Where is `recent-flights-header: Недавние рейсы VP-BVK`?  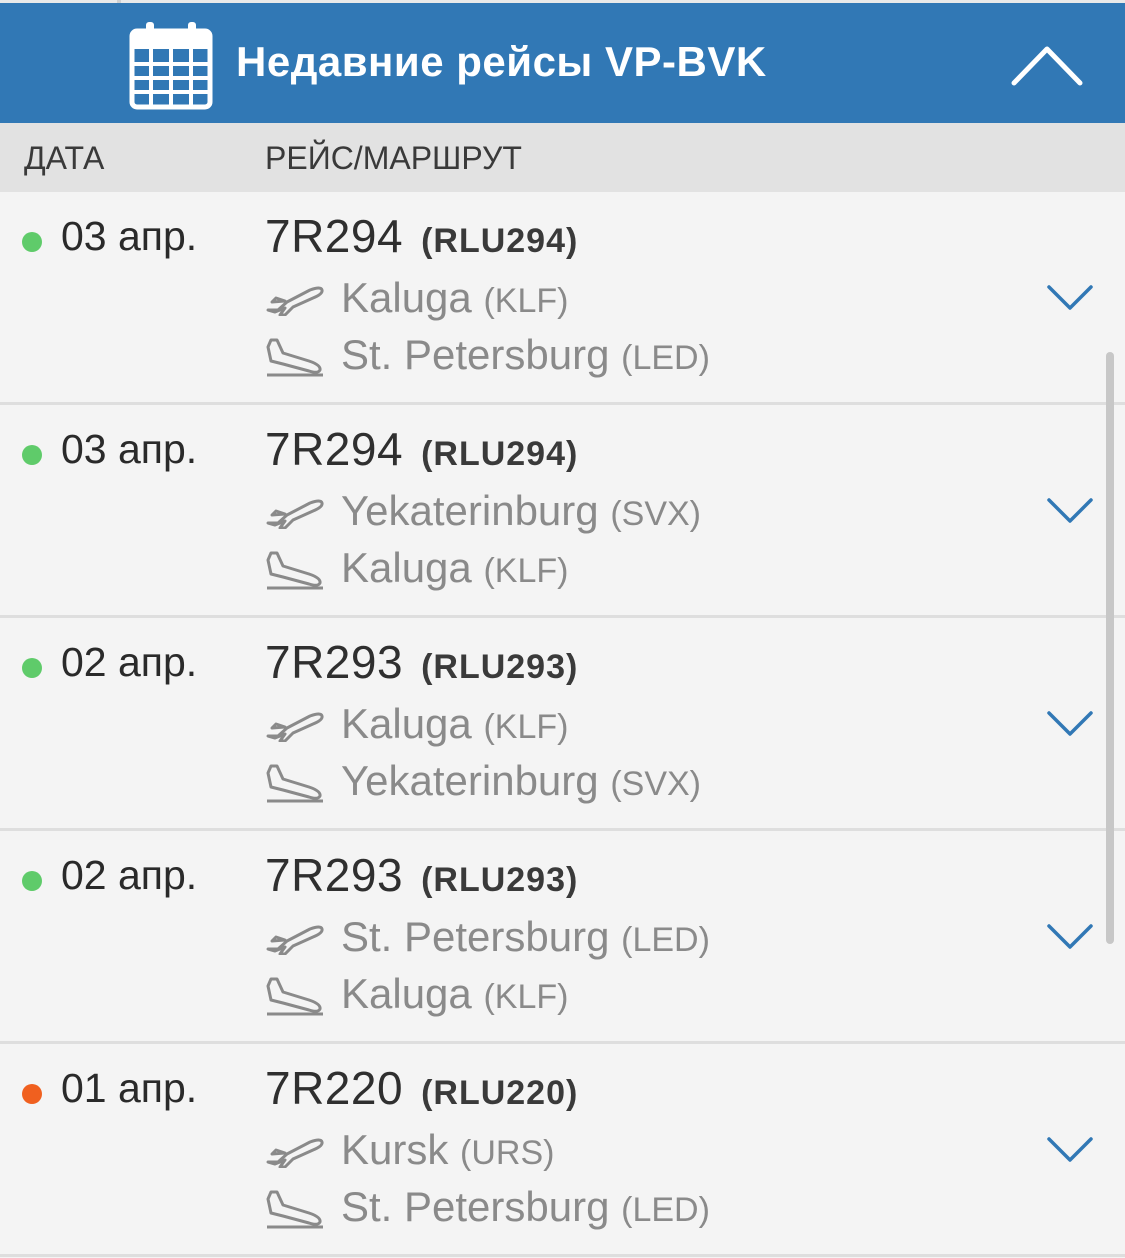
recent-flights-header: Недавние рейсы VP-BVK is located at coordinates (562, 63).